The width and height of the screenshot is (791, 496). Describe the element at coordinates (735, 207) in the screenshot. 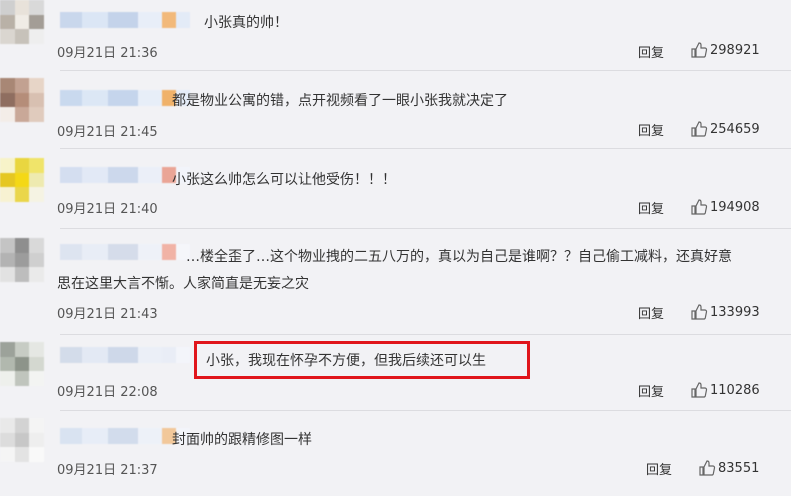

I see `like-count: 194908` at that location.